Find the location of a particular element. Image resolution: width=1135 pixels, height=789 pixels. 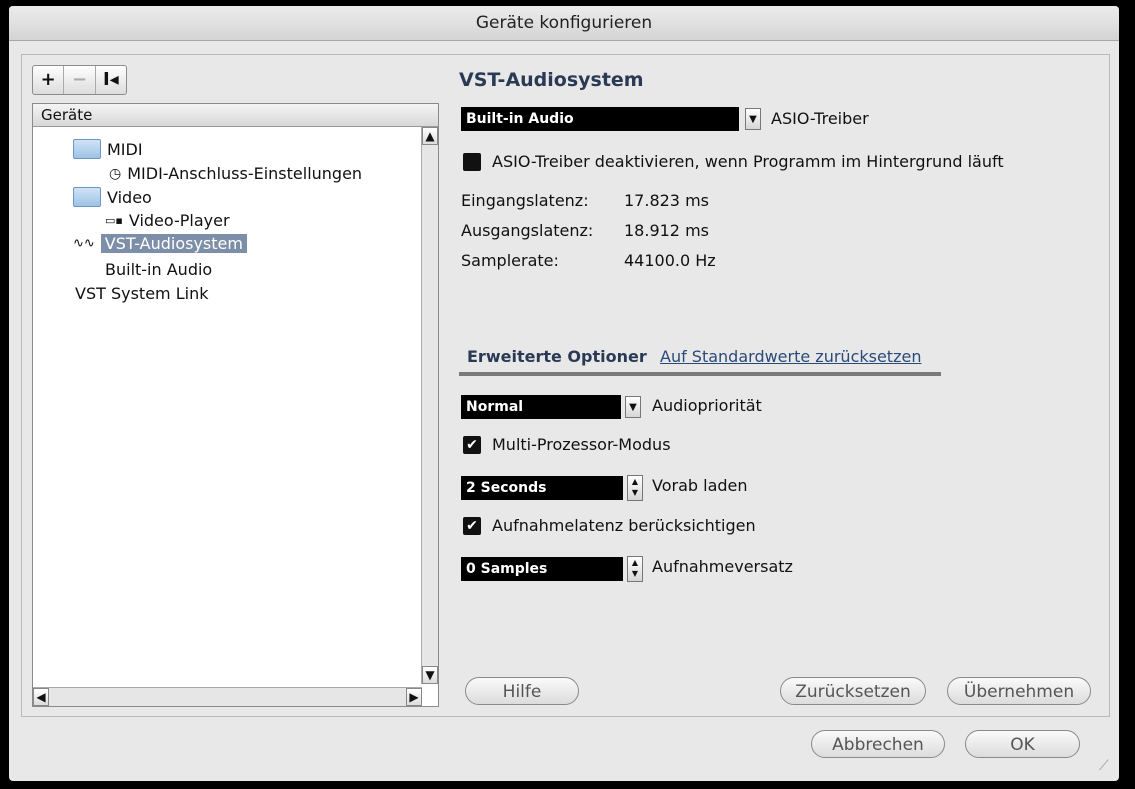

tree-item-video: Video is located at coordinates (112, 197).